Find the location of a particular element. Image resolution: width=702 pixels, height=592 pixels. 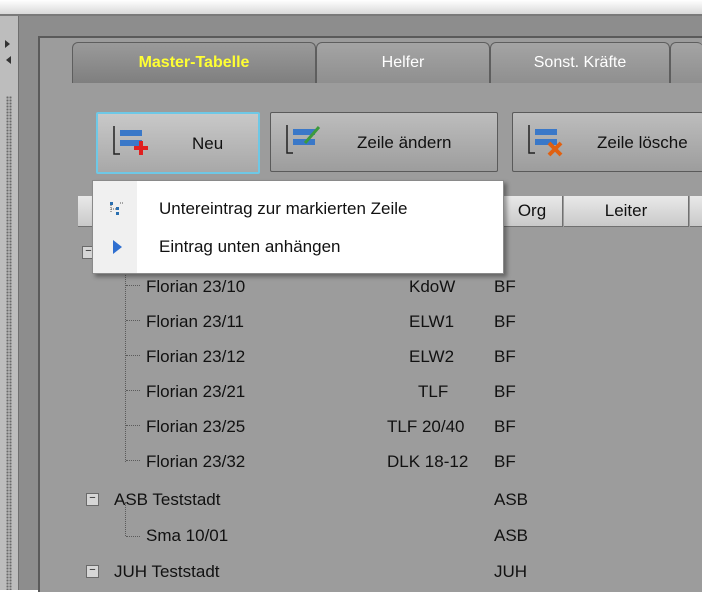

menu-item-eintrag-anhaengen: Eintrag unten anhängen is located at coordinates (298, 247).